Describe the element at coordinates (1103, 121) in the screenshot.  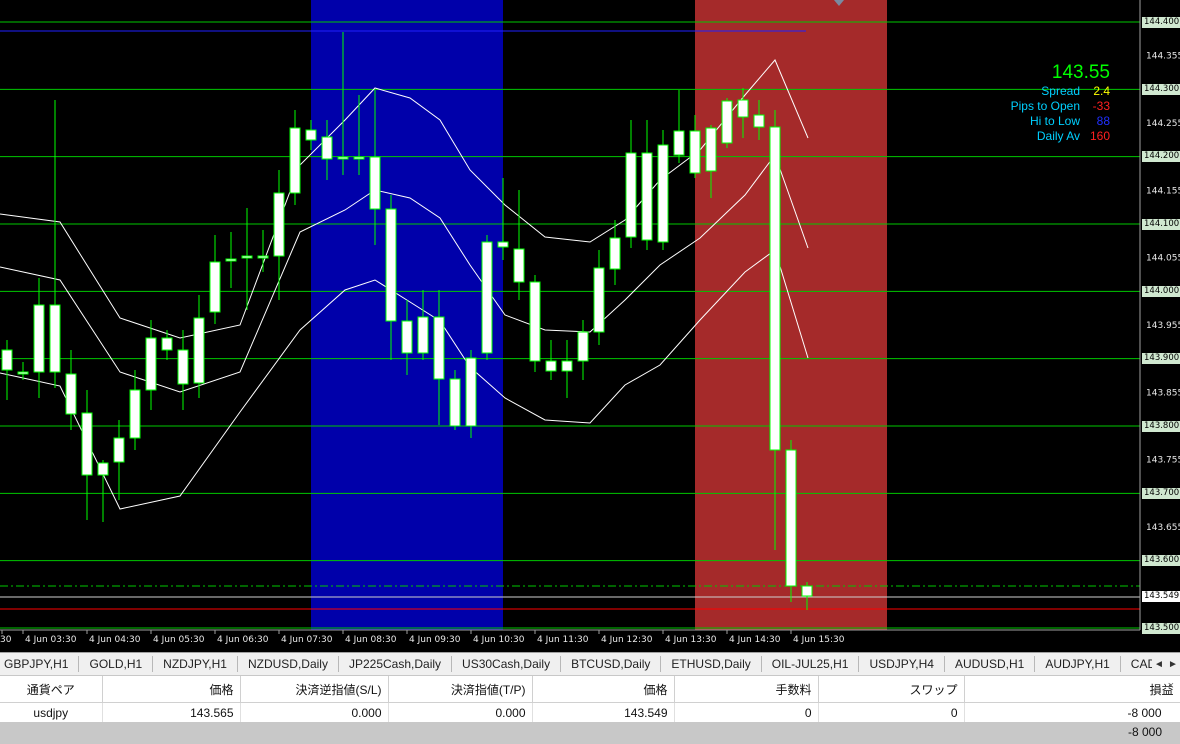
I see `info-hilo-value: 88` at that location.